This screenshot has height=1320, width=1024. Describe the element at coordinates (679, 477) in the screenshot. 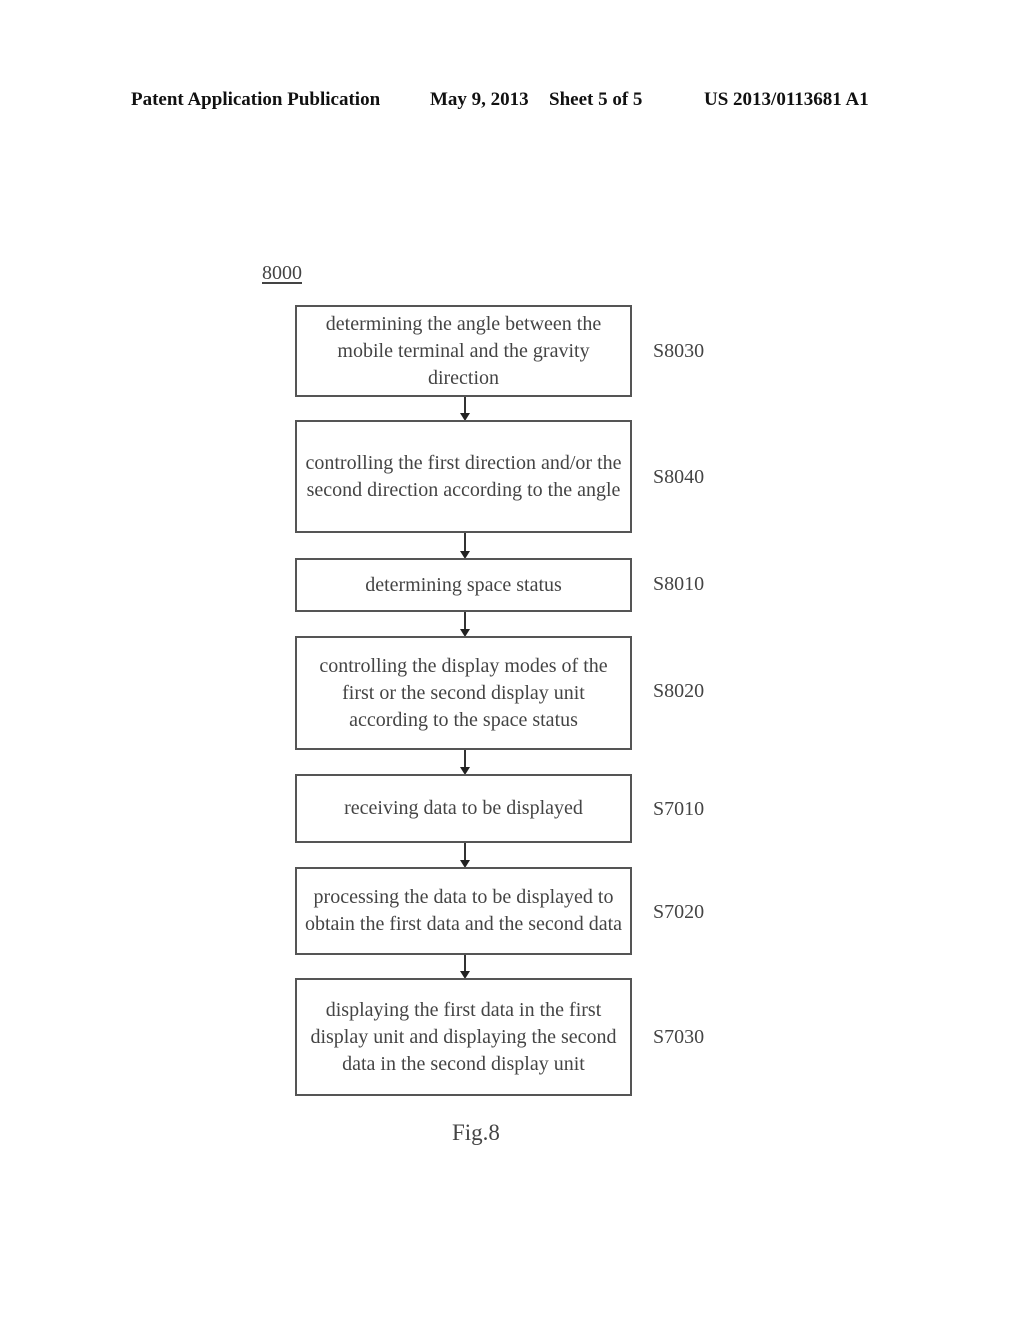

I see `step-label: S8040` at that location.